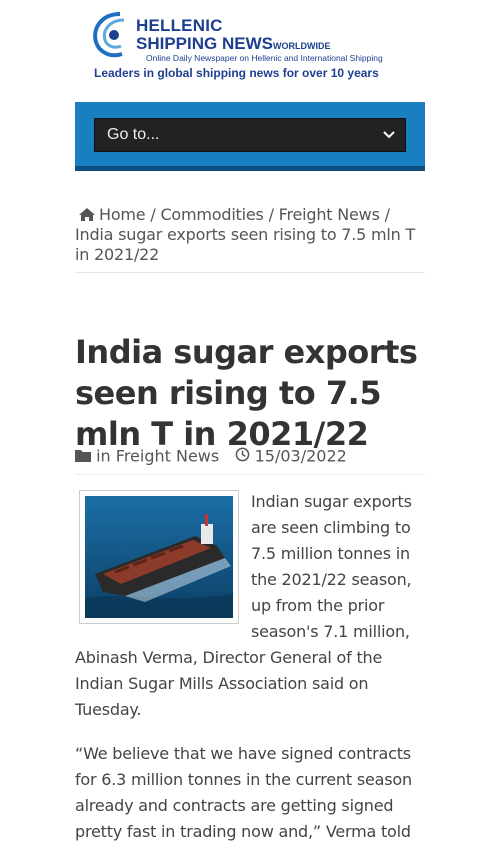  What do you see at coordinates (179, 25) in the screenshot?
I see `brand-line-1: HELLENIC` at bounding box center [179, 25].